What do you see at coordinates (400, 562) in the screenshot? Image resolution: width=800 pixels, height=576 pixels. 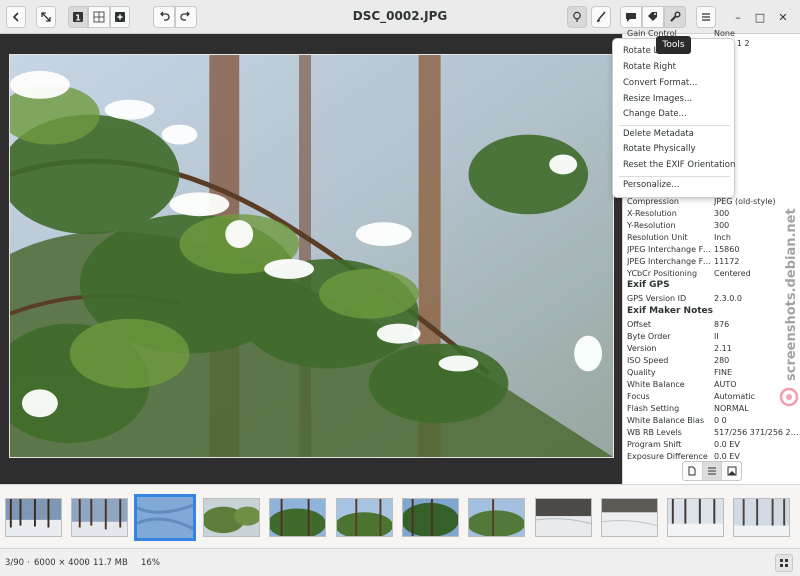 I see `status-bar: 3/90 · 6000 × 4000 · 11.7 MB 16%` at bounding box center [400, 562].